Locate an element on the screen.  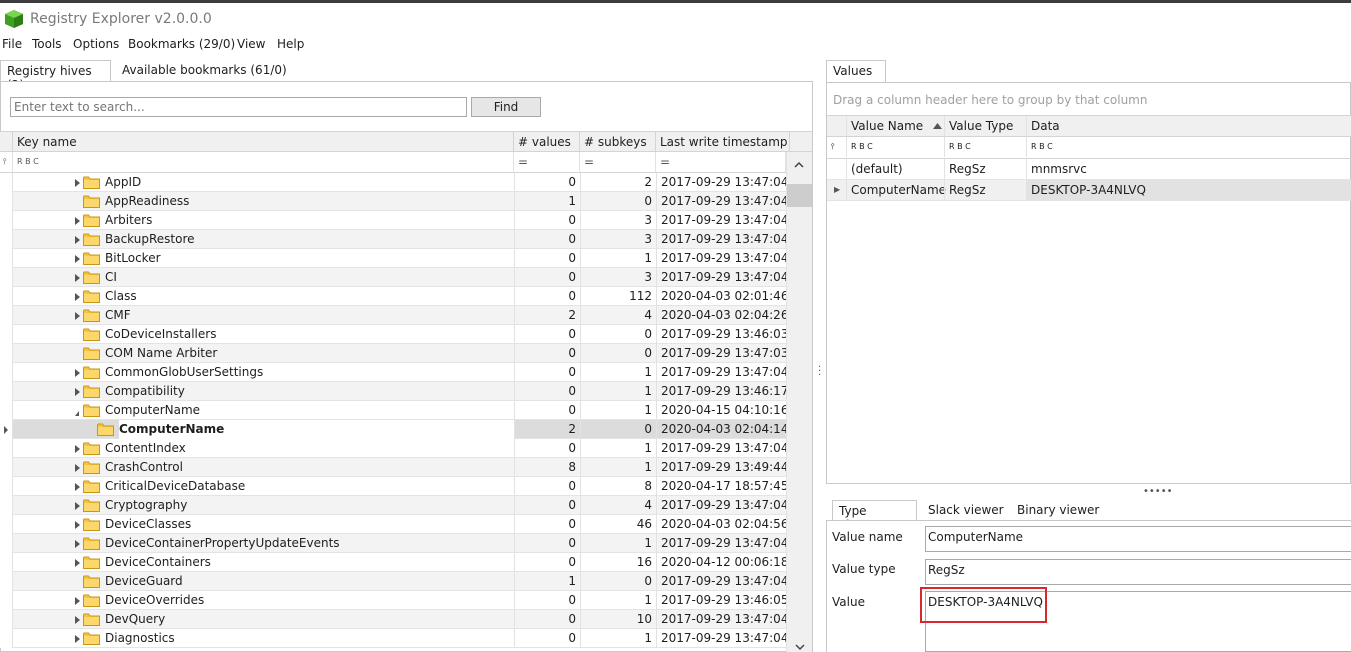
key-name-cell: COM Name Arbiter is located at coordinates (161, 353).